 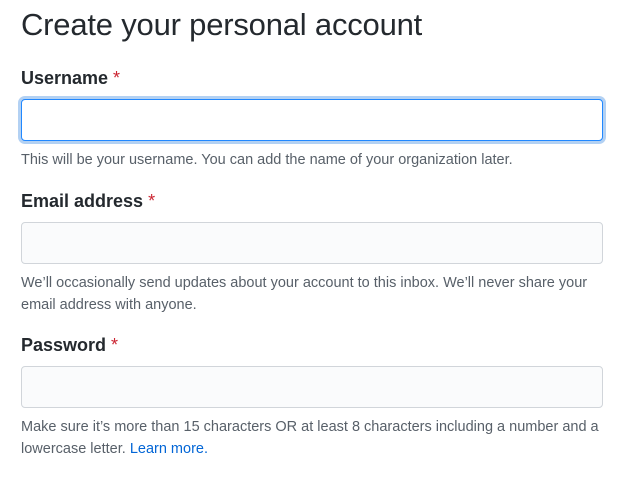 I want to click on page-title: Create your personal account, so click(x=222, y=24).